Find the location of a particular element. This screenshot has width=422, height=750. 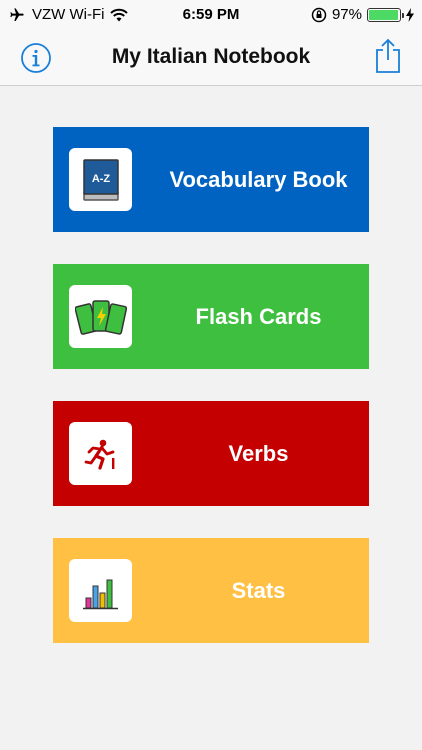

stats-button: Stats is located at coordinates (211, 590).